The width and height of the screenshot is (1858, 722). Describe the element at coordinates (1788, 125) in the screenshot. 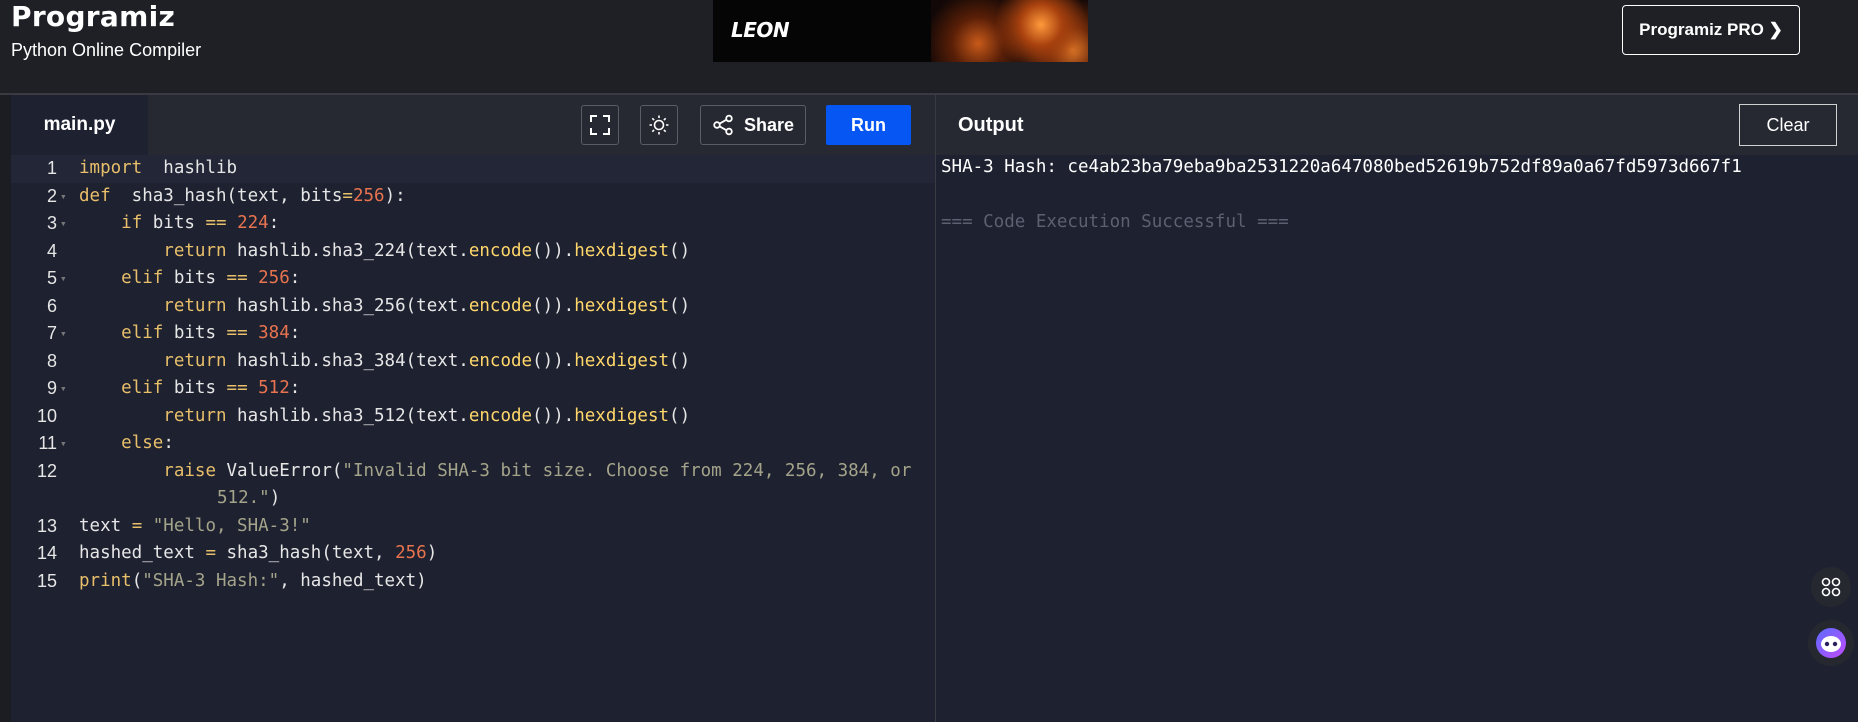

I see `clear-button: Clear` at that location.